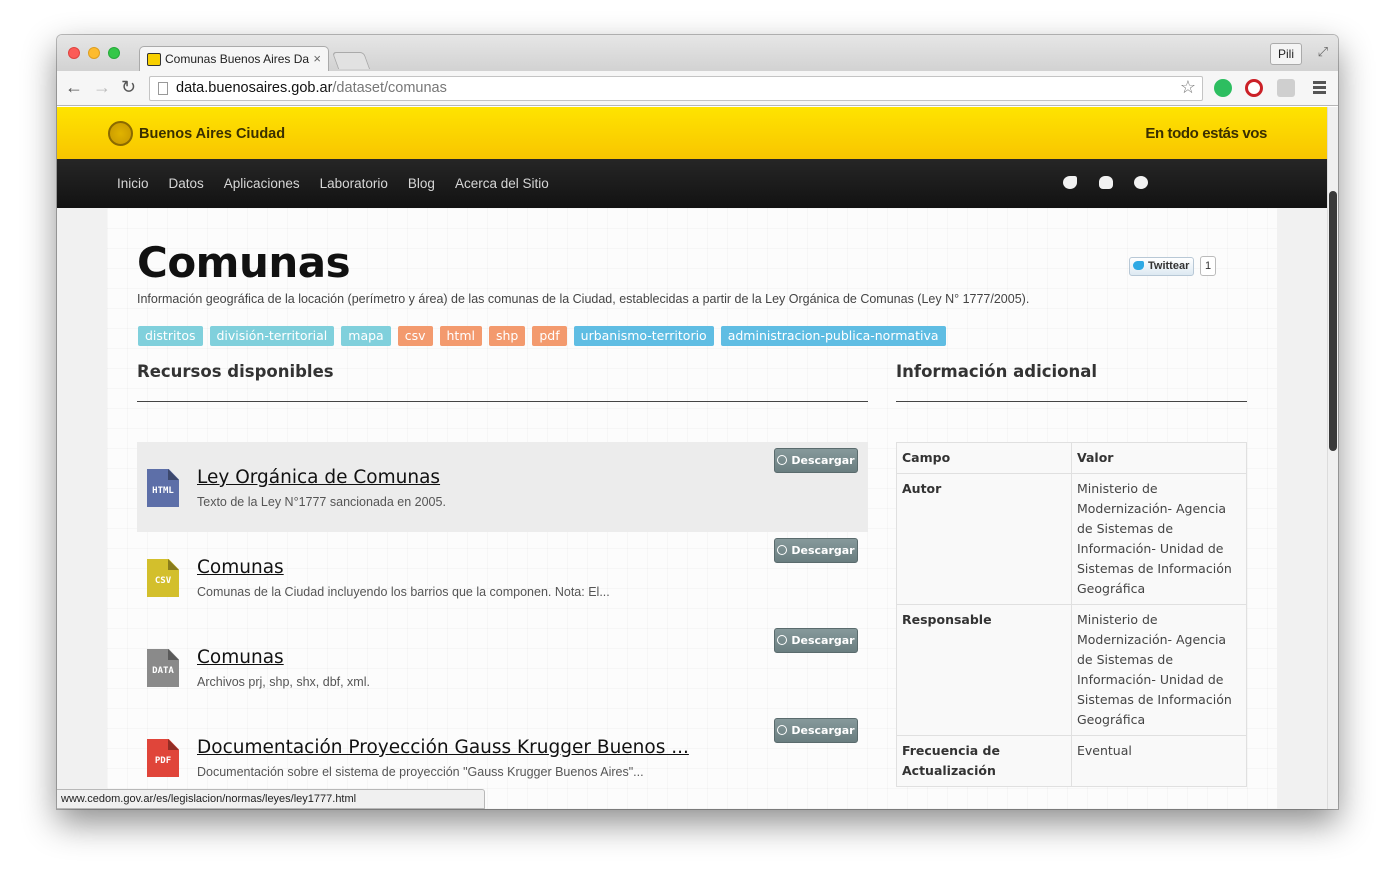 The image size is (1394, 888). I want to click on tag-mapa: mapa, so click(366, 336).